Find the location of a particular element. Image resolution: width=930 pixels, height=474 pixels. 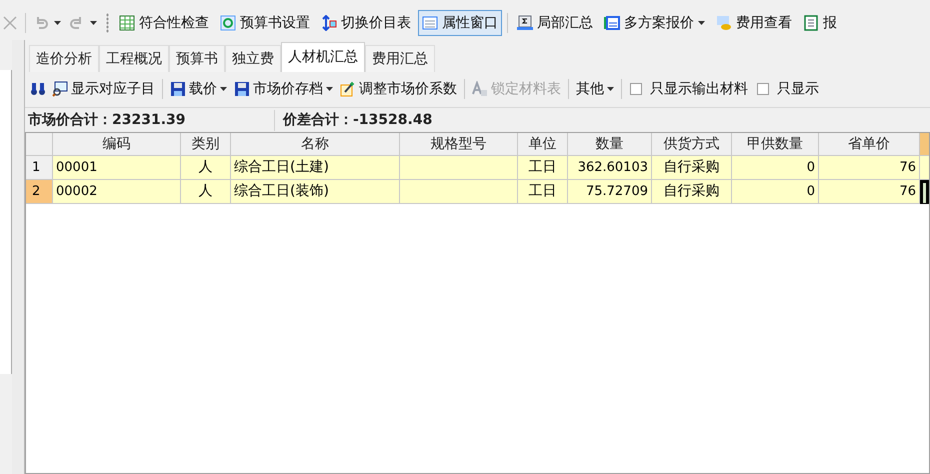

toolbar-button: 市场价存档 is located at coordinates (283, 89).